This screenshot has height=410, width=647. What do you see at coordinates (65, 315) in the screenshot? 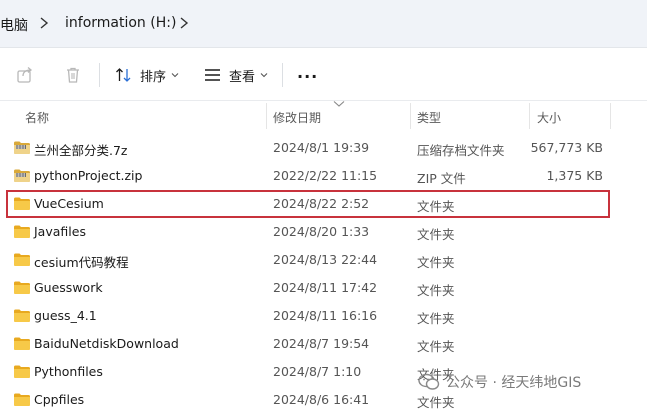
I see `file-name: guess_4.1` at bounding box center [65, 315].